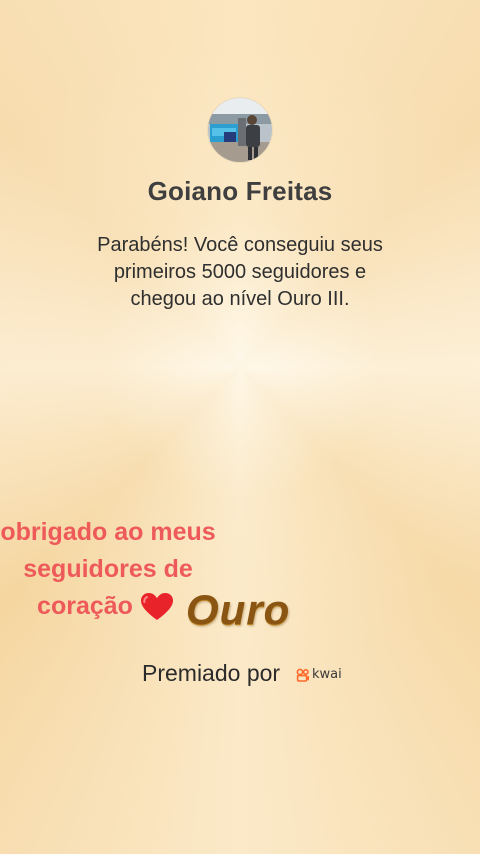 Image resolution: width=480 pixels, height=854 pixels. Describe the element at coordinates (240, 191) in the screenshot. I see `username: Goiano Freitas` at that location.